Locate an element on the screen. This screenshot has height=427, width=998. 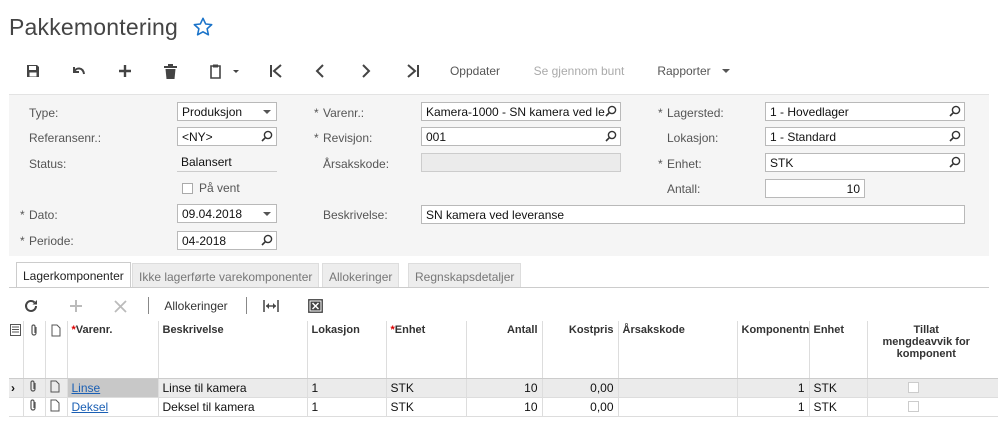
item-cell: Deksel is located at coordinates (112, 407).